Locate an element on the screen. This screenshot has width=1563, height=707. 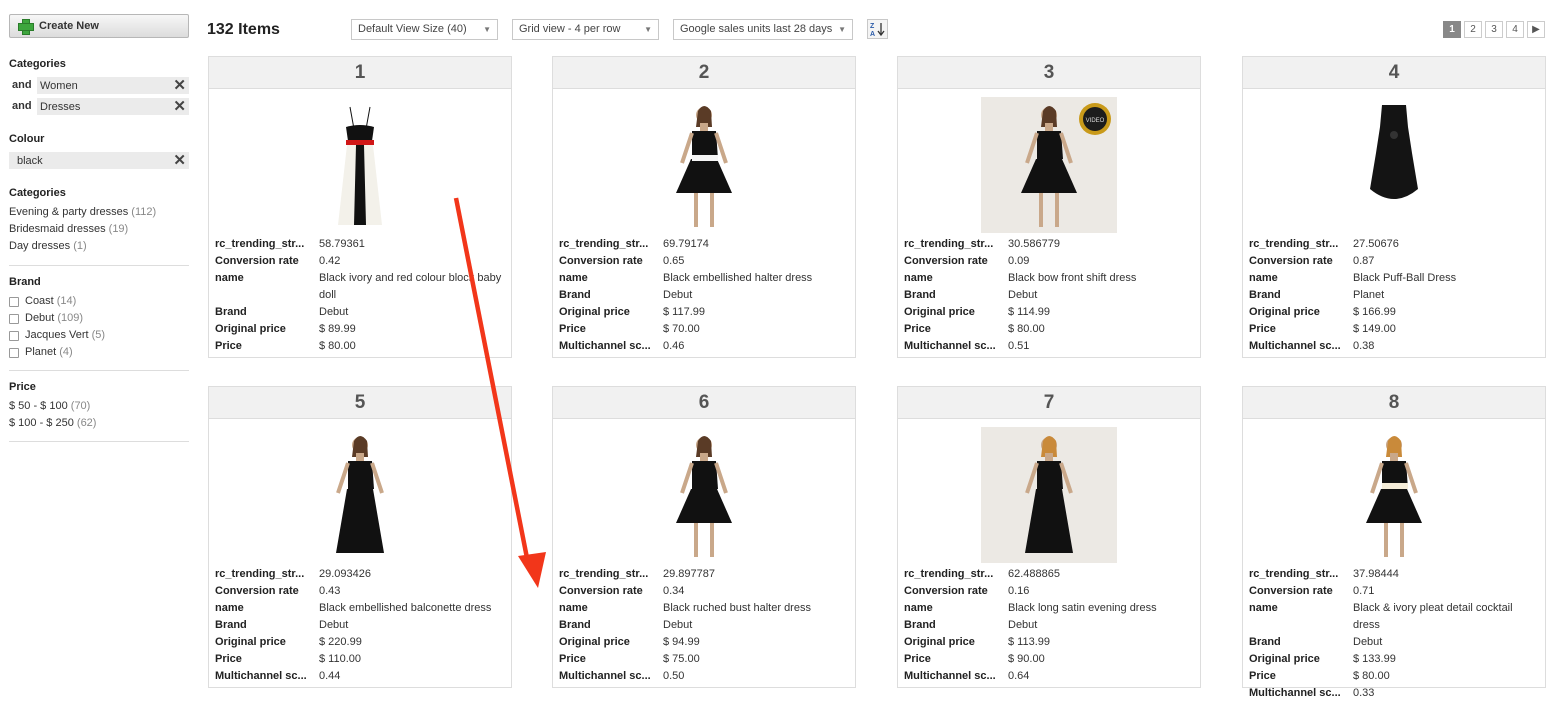
page-button-2: 2 is located at coordinates (1473, 29).